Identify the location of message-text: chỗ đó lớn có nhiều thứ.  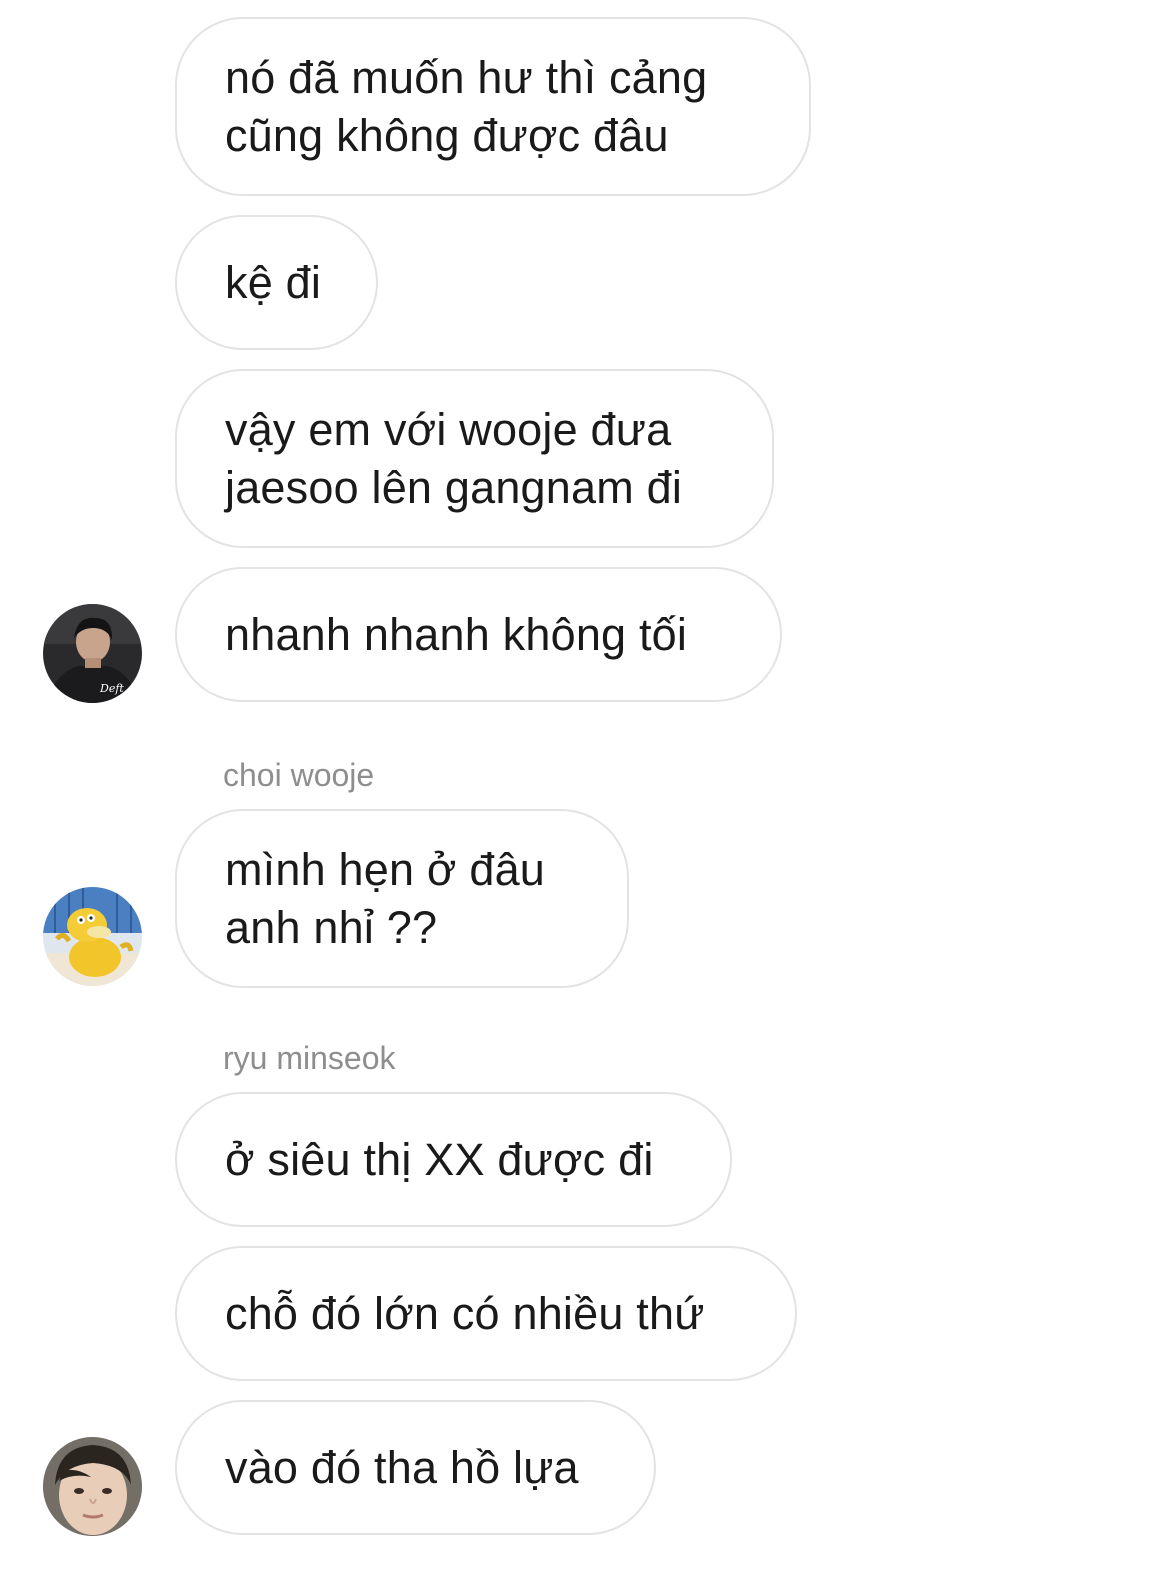
(465, 1313).